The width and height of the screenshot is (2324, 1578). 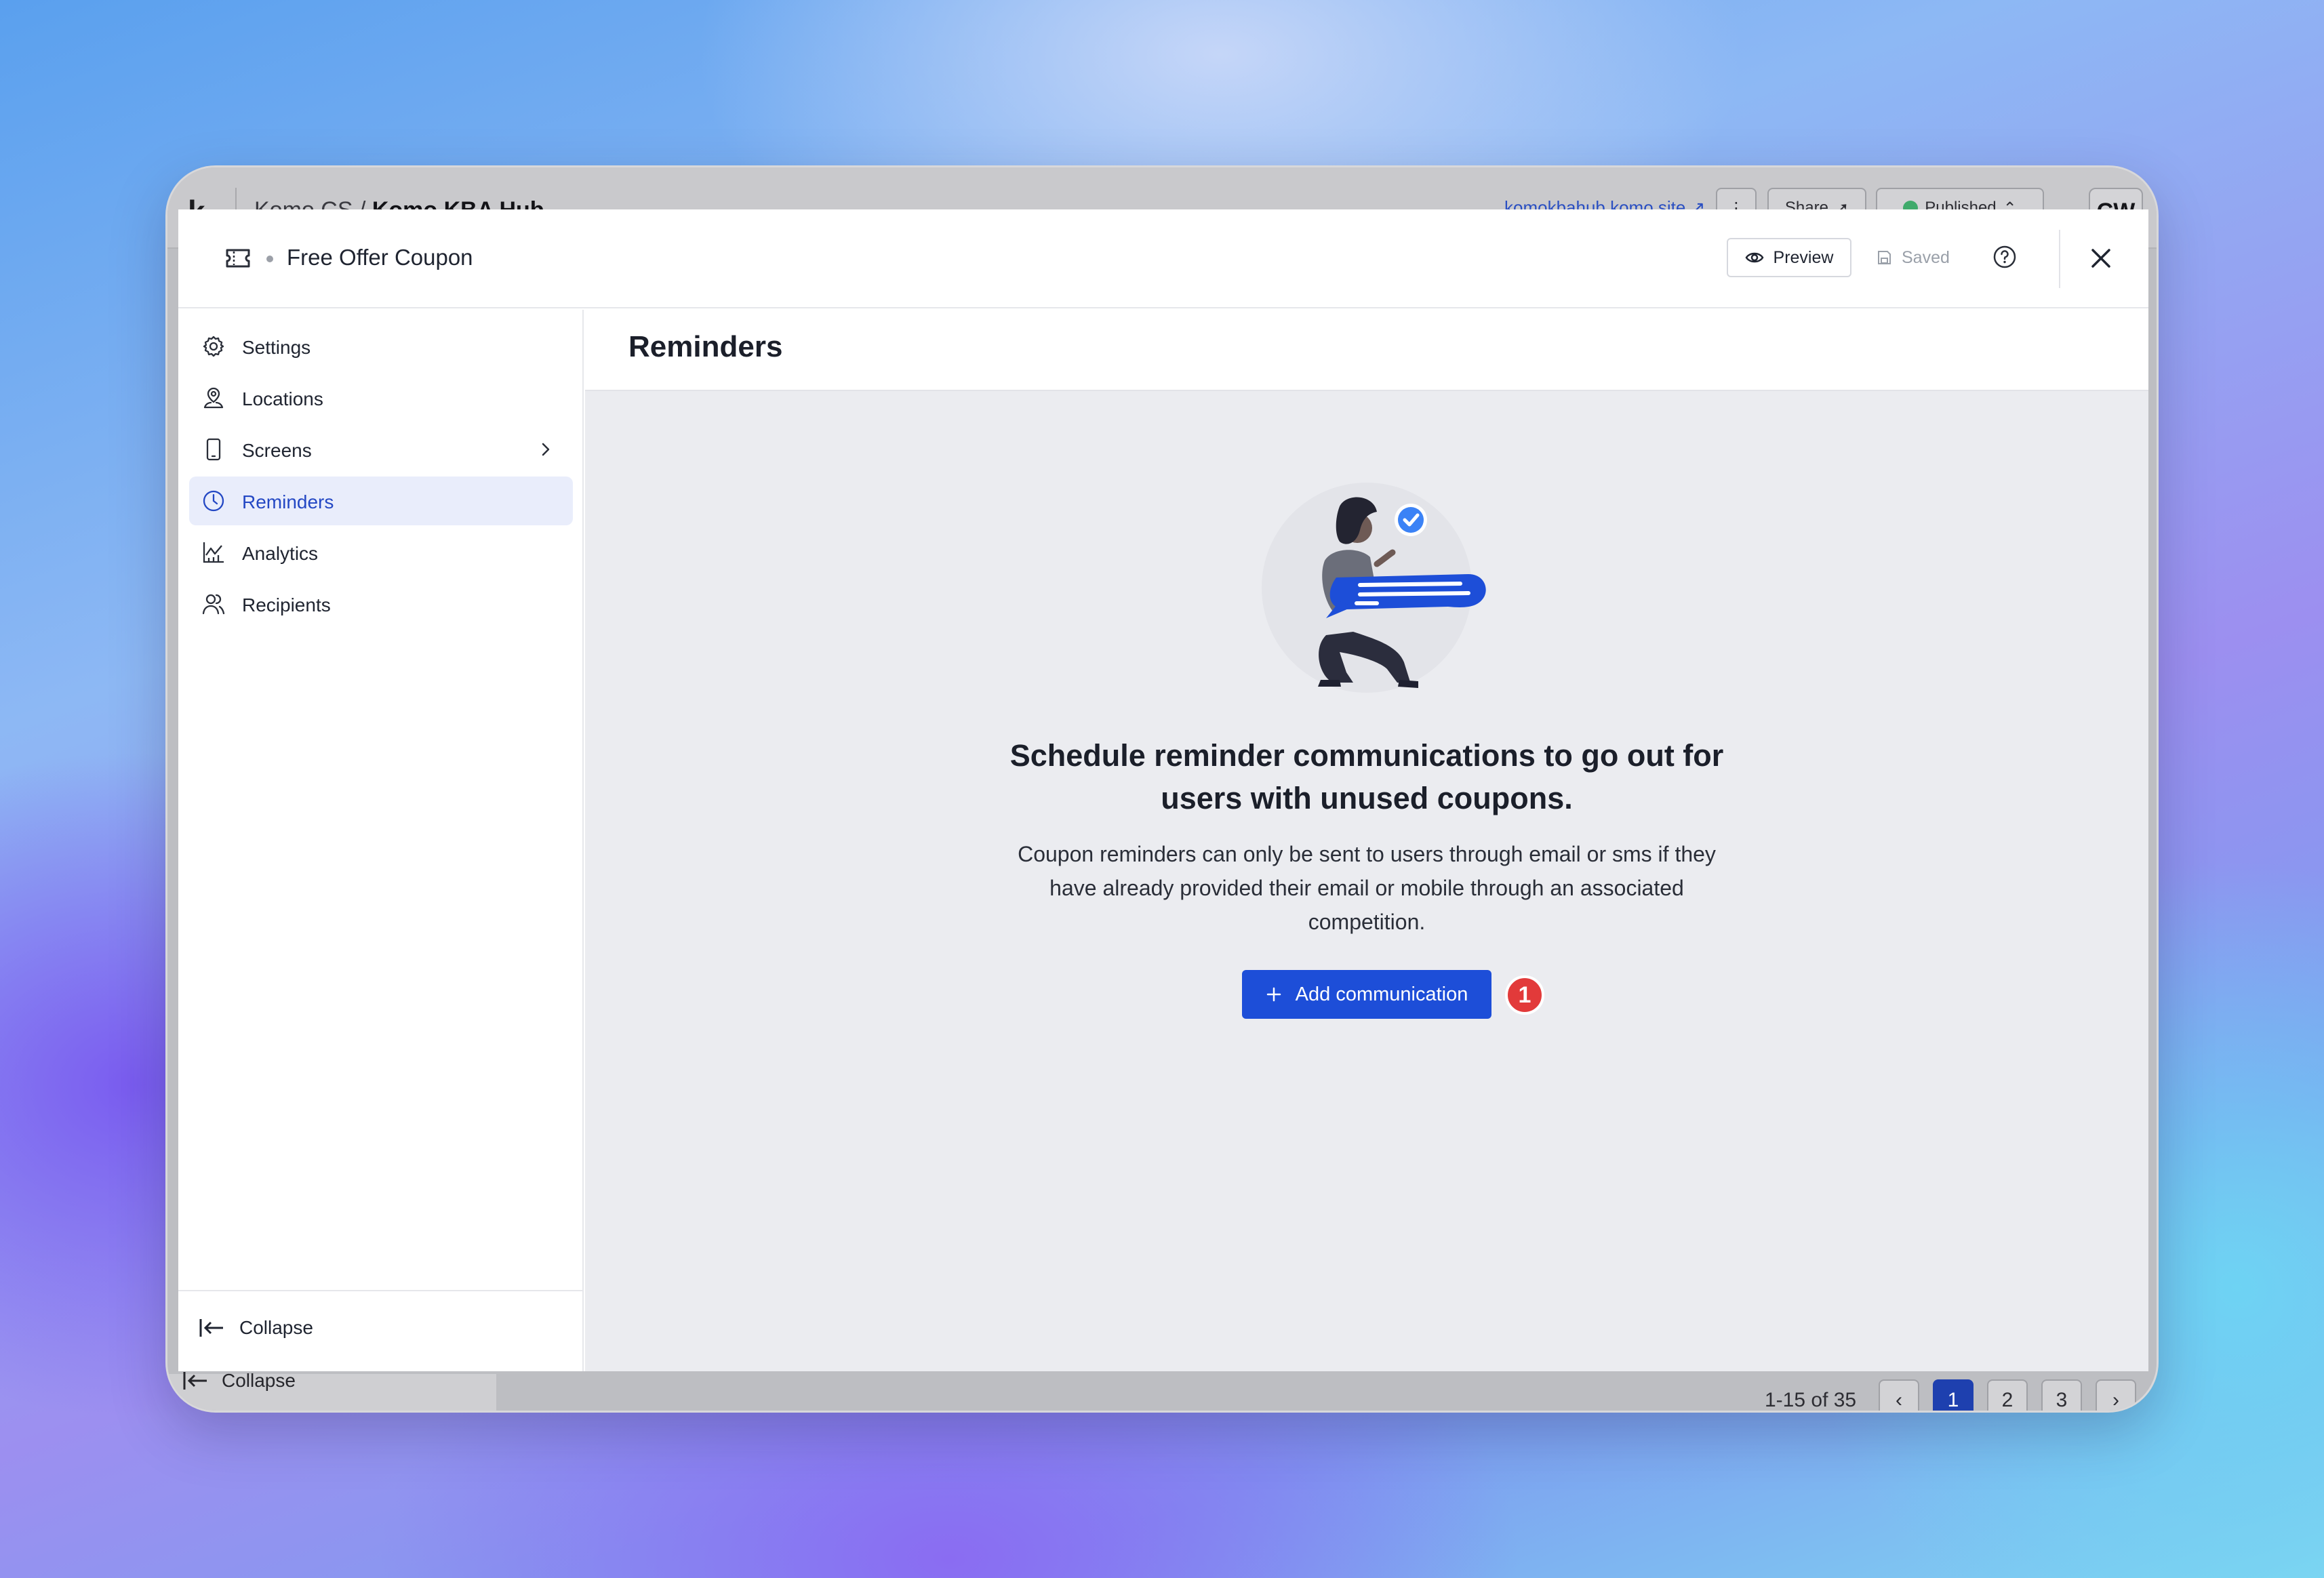 I want to click on prev-page-button: ‹, so click(x=1899, y=1395).